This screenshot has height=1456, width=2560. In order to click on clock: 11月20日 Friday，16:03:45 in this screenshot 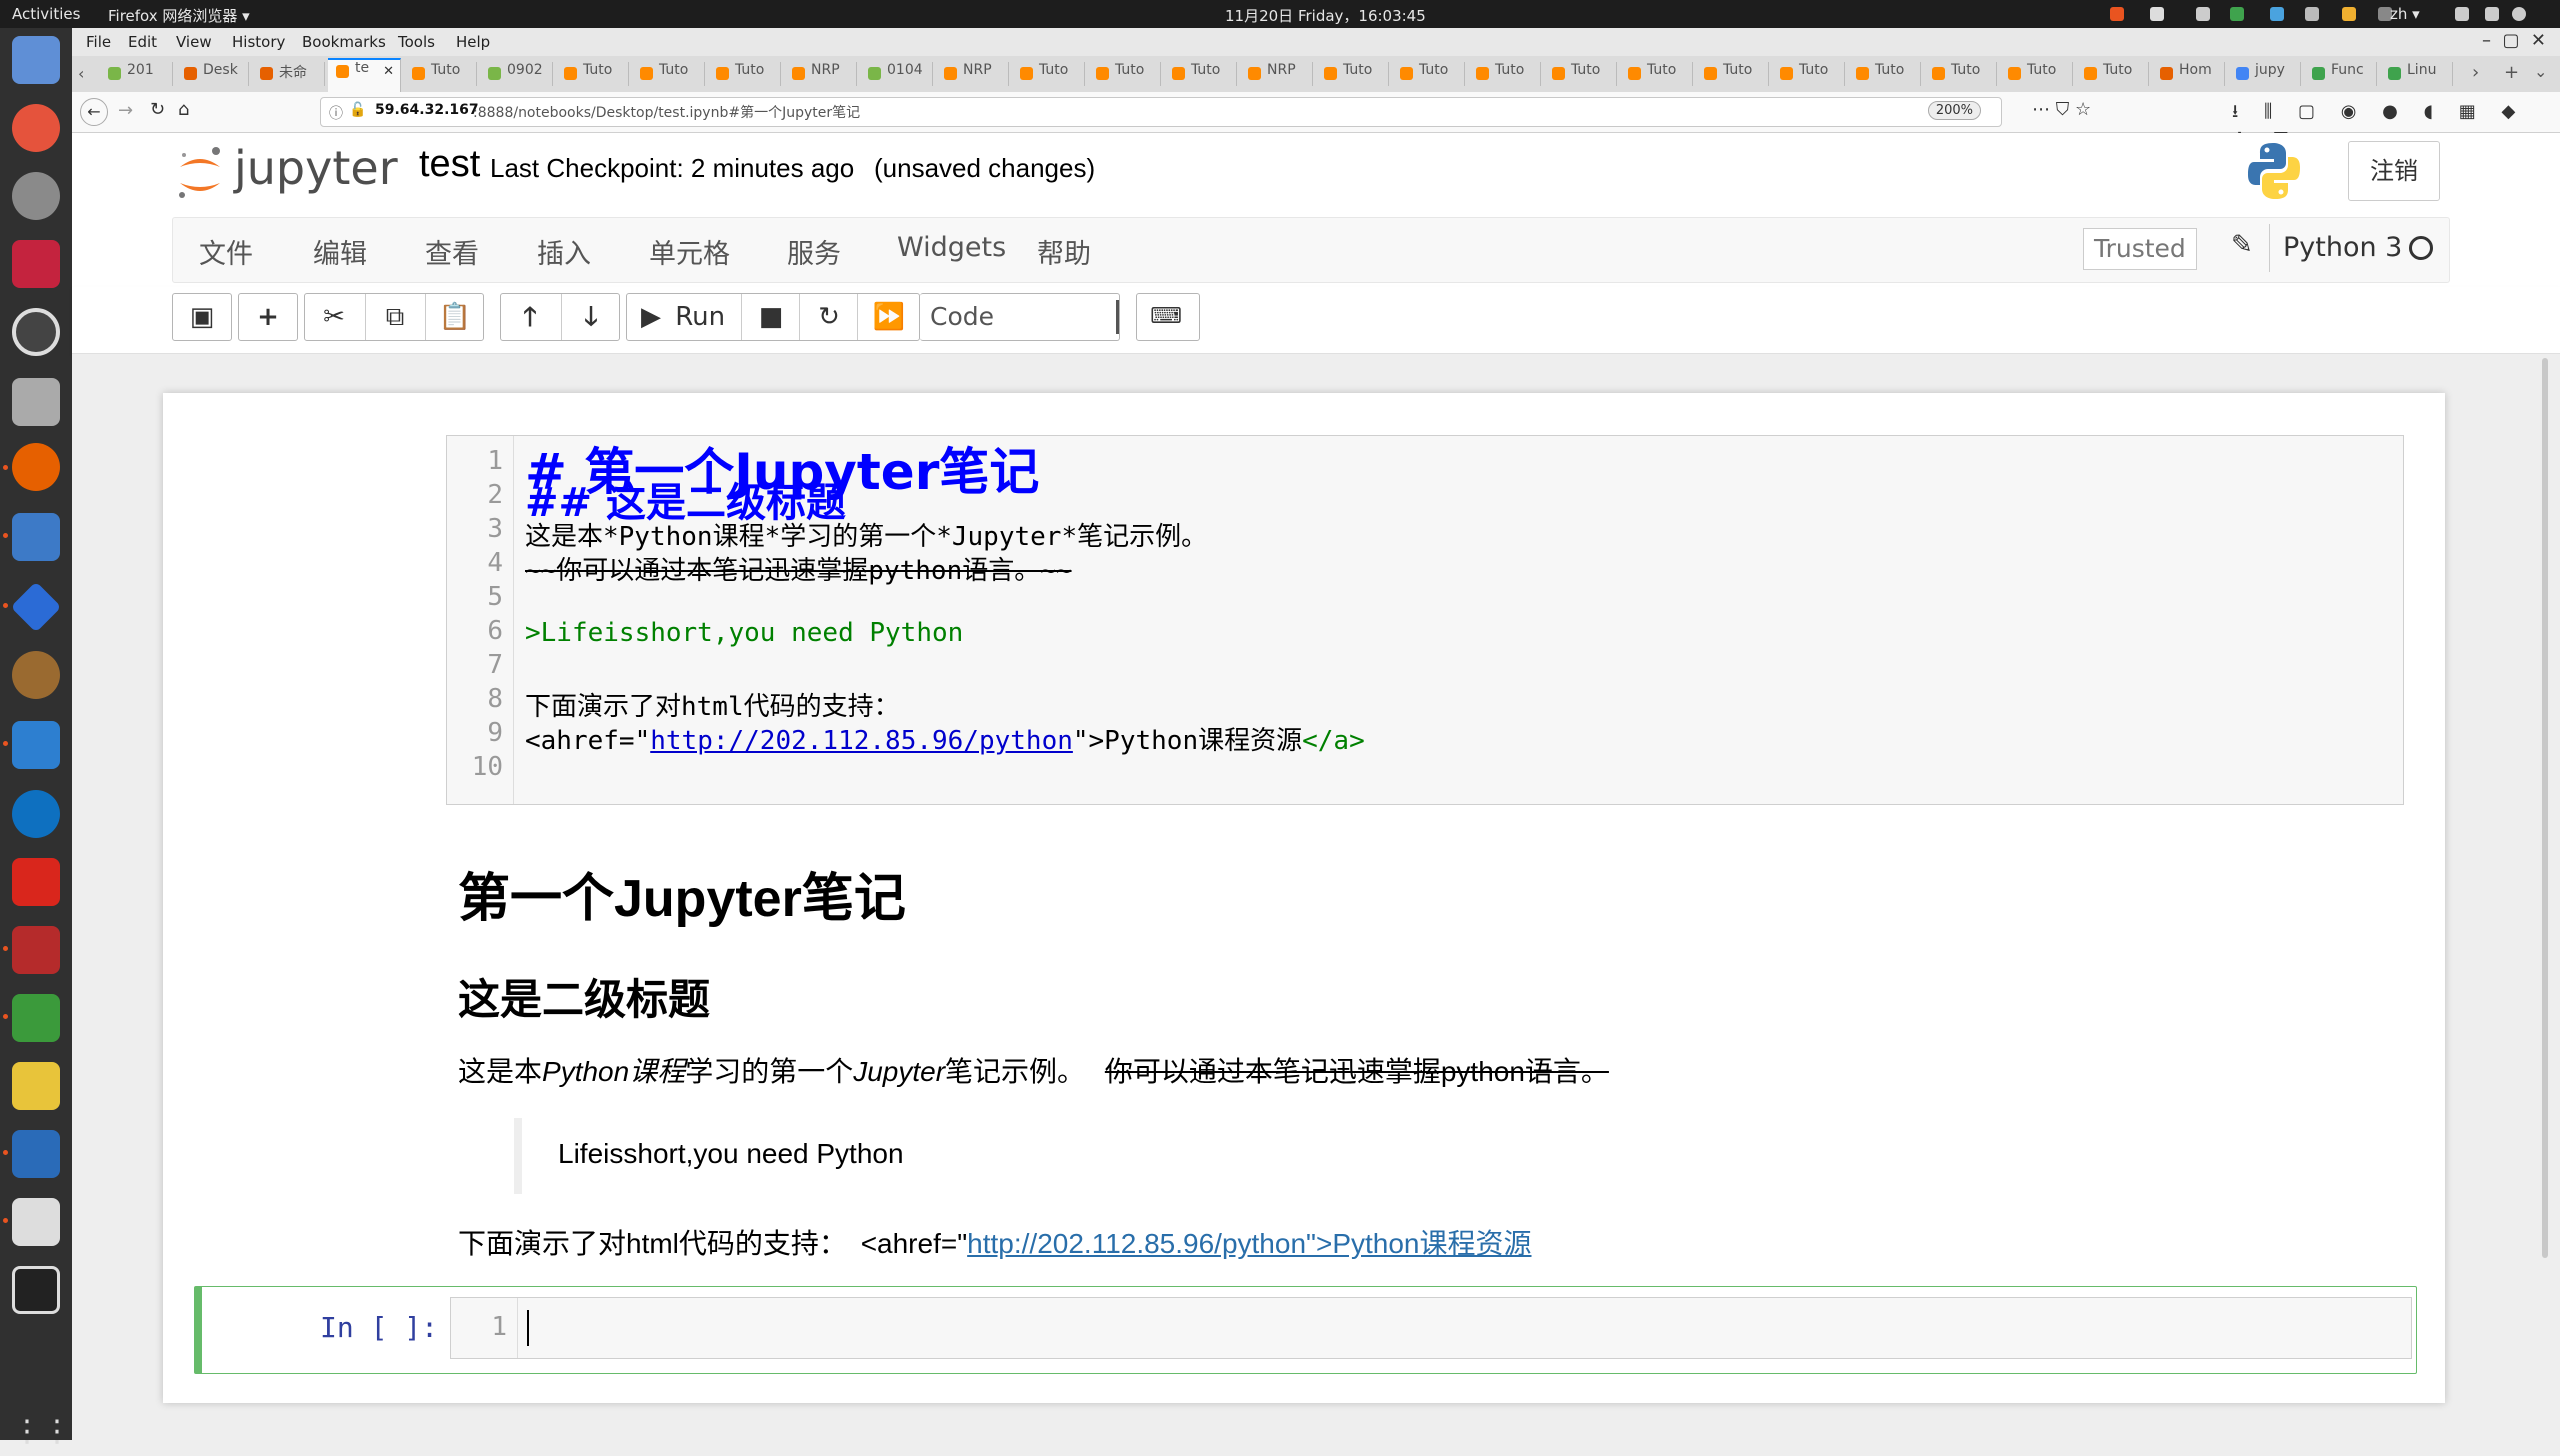, I will do `click(1325, 15)`.